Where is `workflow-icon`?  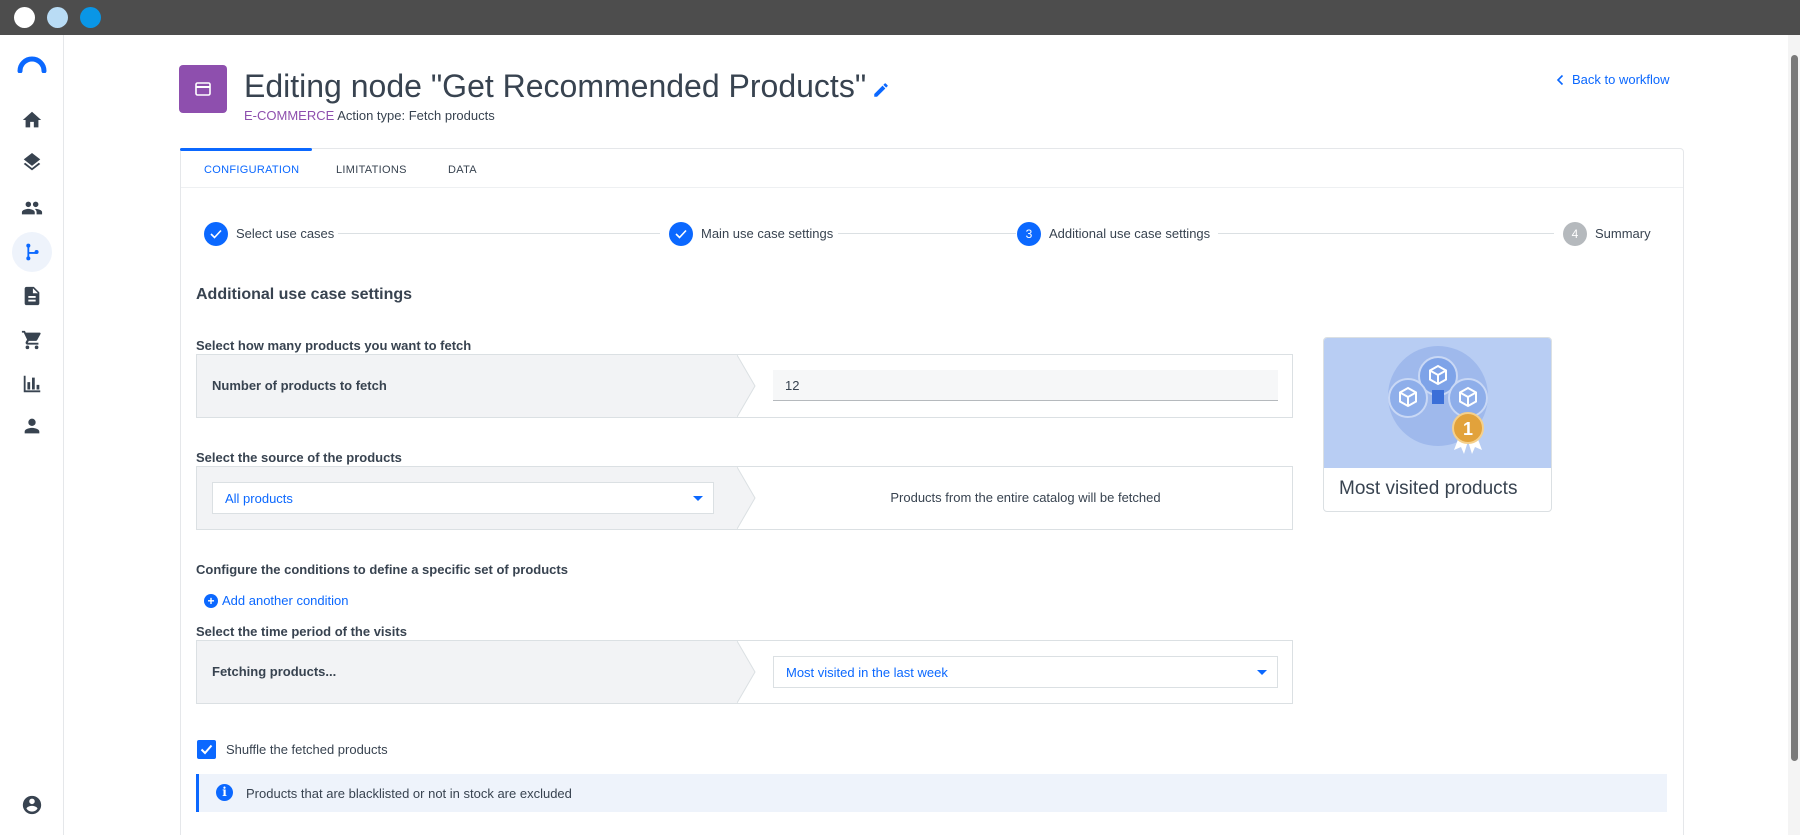
workflow-icon is located at coordinates (32, 252).